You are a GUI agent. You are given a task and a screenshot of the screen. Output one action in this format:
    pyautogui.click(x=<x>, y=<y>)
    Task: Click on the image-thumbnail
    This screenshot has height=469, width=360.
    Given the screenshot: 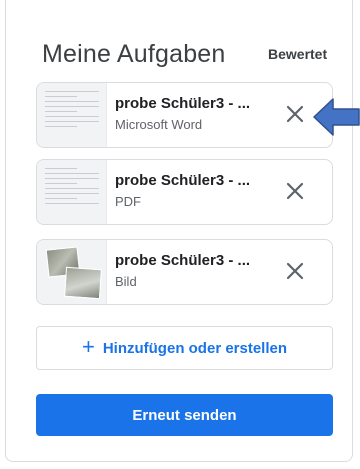 What is the action you would take?
    pyautogui.click(x=72, y=272)
    